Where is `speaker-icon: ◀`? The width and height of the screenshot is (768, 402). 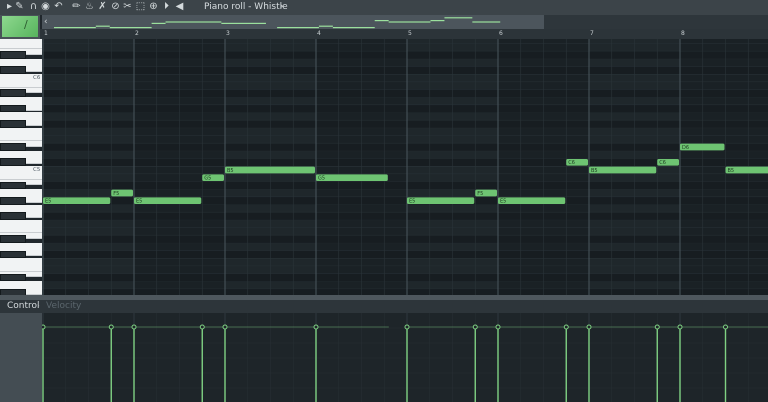
speaker-icon: ◀ is located at coordinates (179, 7).